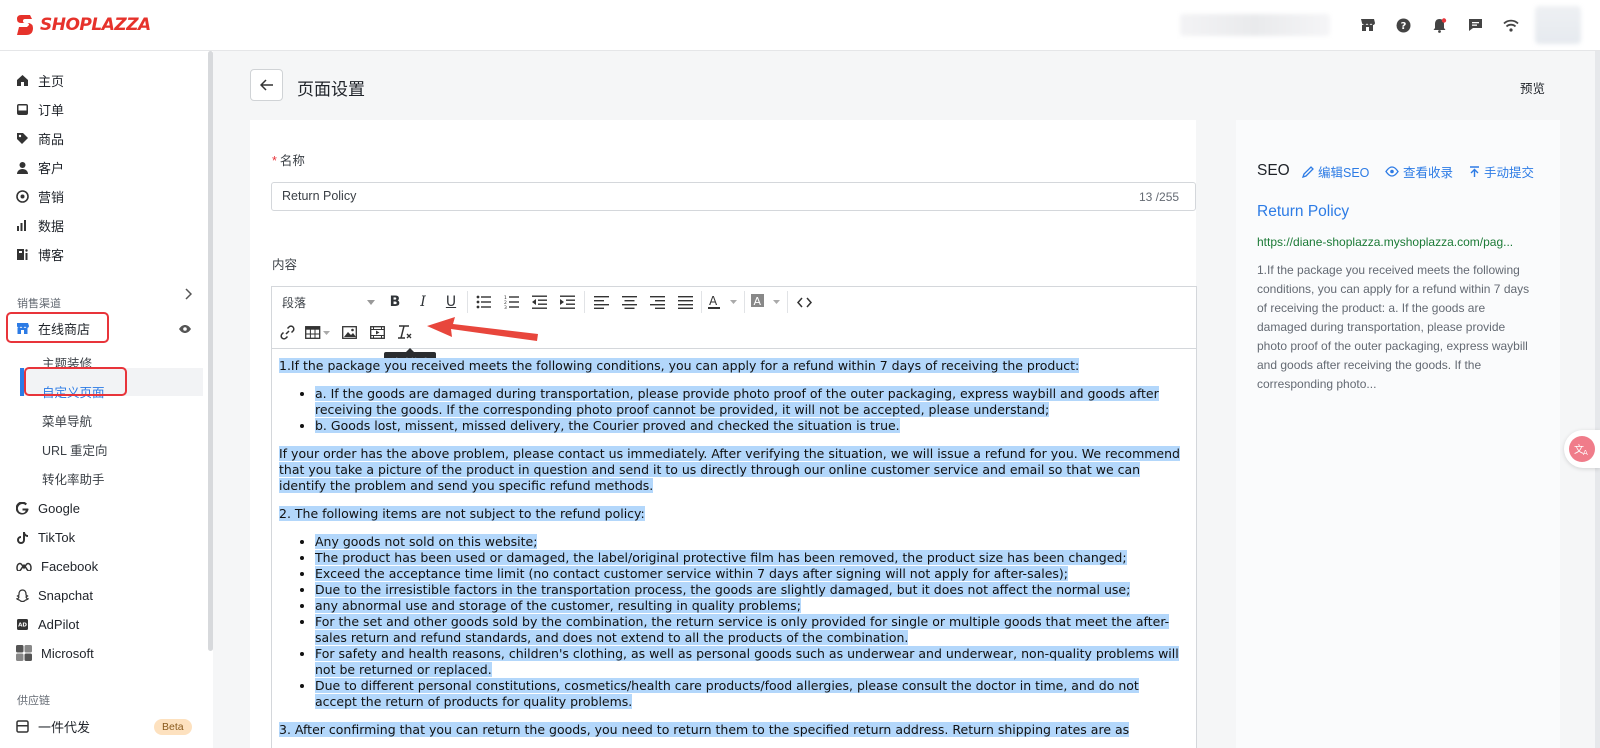 The height and width of the screenshot is (748, 1600). What do you see at coordinates (318, 332) in the screenshot?
I see `table-icon` at bounding box center [318, 332].